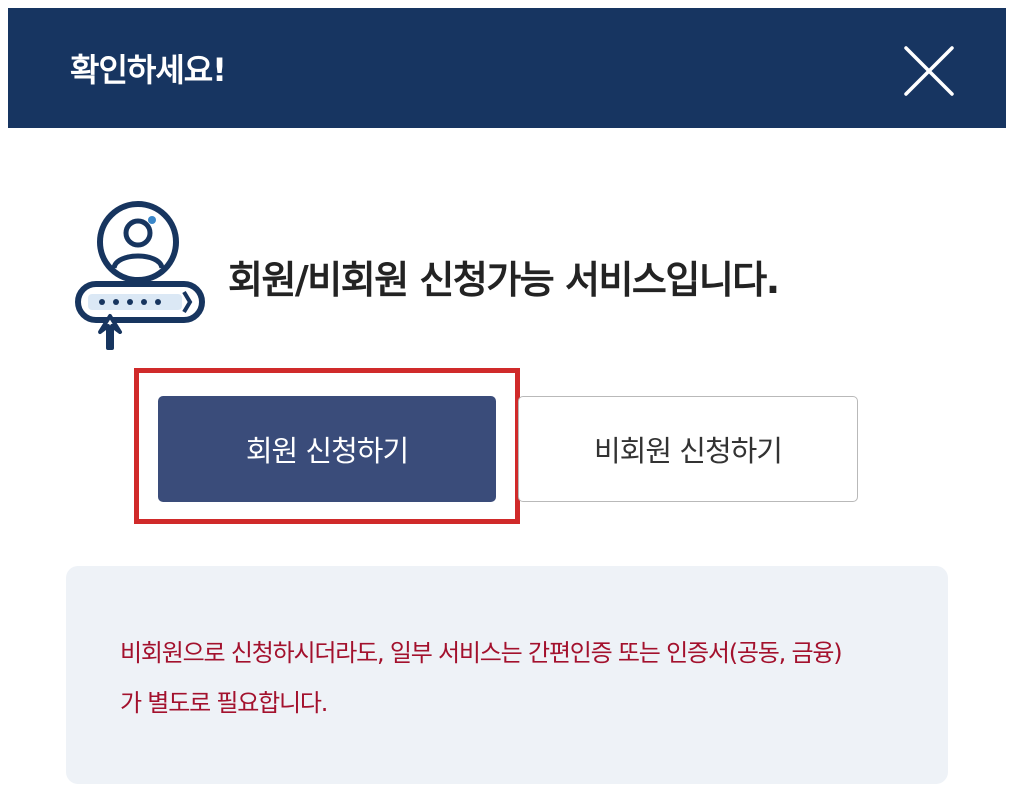  What do you see at coordinates (148, 70) in the screenshot?
I see `dialog-title: 확인하세요!` at bounding box center [148, 70].